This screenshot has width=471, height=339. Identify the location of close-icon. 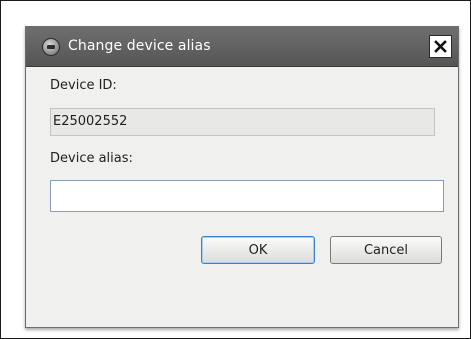
(440, 46).